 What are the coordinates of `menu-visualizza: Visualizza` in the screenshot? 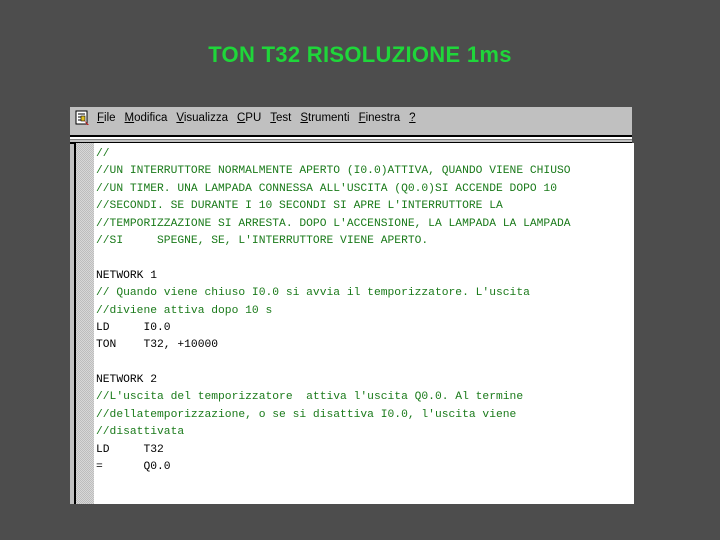 It's located at (202, 118).